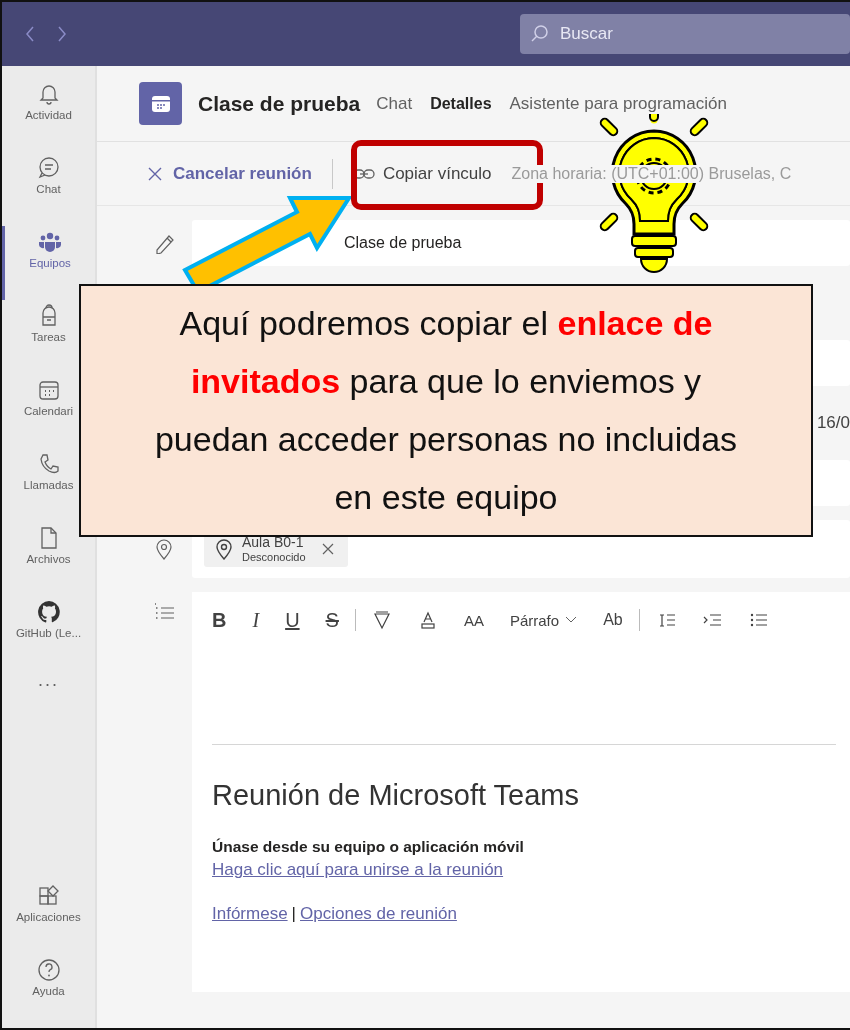 This screenshot has height=1030, width=850. I want to click on cancel-meeting-button: Cancelar reunión, so click(229, 173).